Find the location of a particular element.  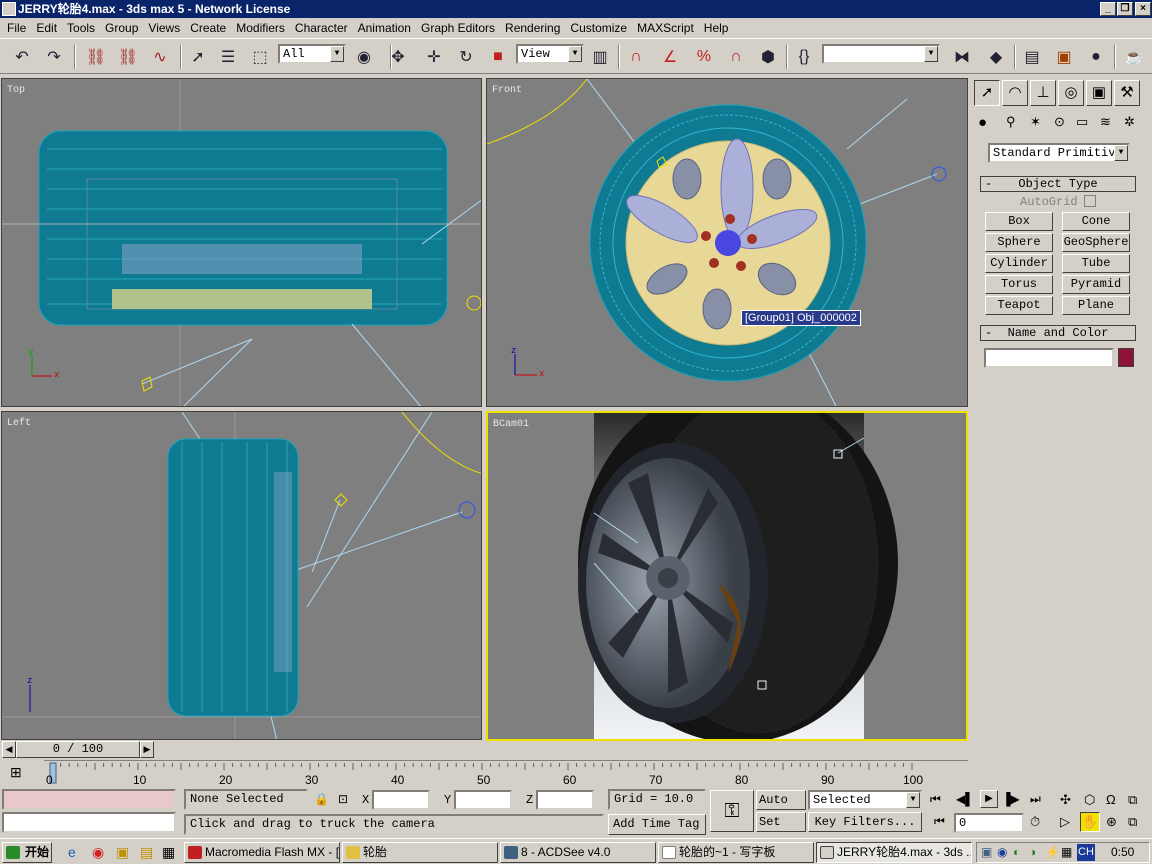

maxscript-listener-mini is located at coordinates (89, 799).